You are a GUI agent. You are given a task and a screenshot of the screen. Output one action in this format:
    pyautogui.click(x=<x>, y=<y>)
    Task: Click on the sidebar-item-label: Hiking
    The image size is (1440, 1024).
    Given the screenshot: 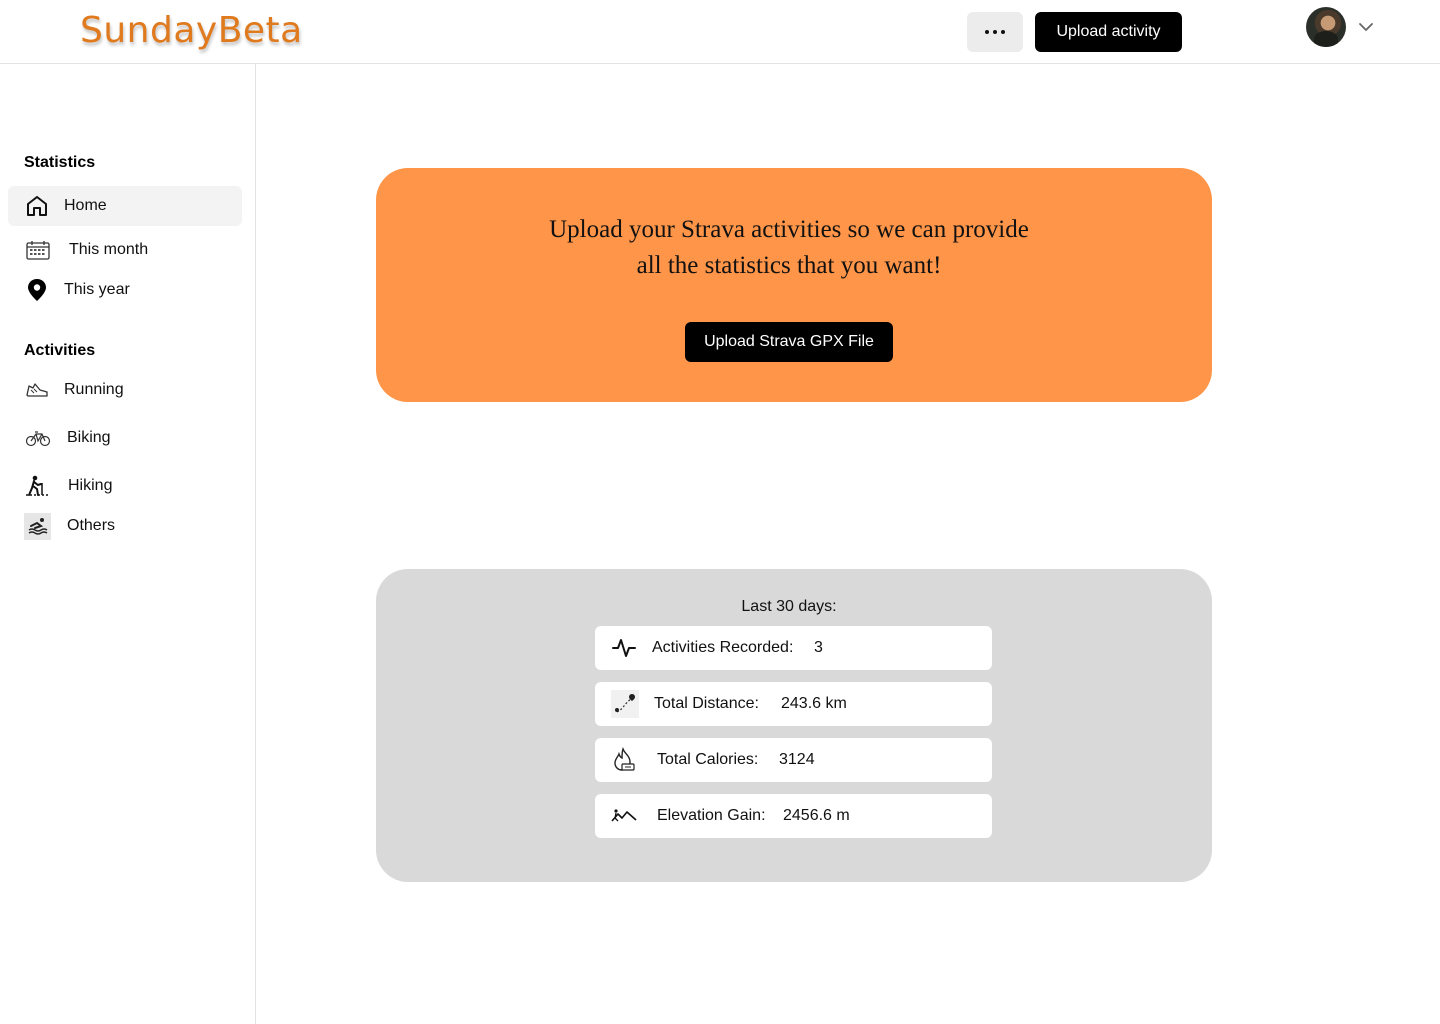 What is the action you would take?
    pyautogui.click(x=90, y=485)
    